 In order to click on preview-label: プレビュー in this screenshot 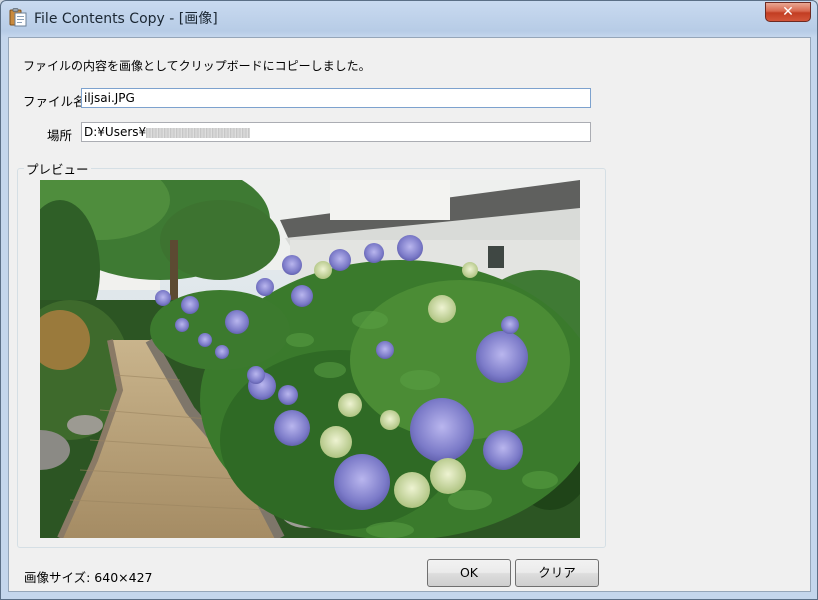, I will do `click(57, 168)`.